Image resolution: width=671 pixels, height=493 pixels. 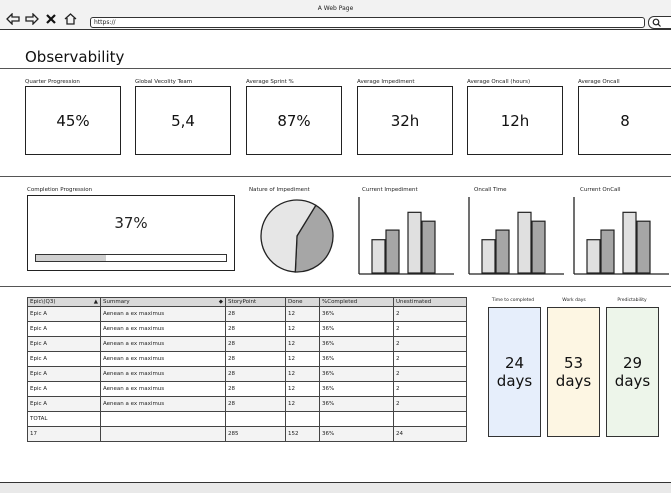 I want to click on nature-of-impediment-pie, so click(x=297, y=236).